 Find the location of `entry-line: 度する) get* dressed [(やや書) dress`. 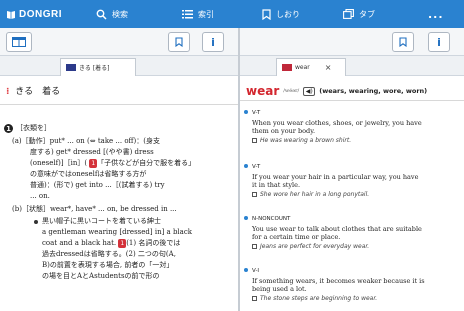

entry-line: 度する) get* dressed [(やや書) dress is located at coordinates (92, 152).